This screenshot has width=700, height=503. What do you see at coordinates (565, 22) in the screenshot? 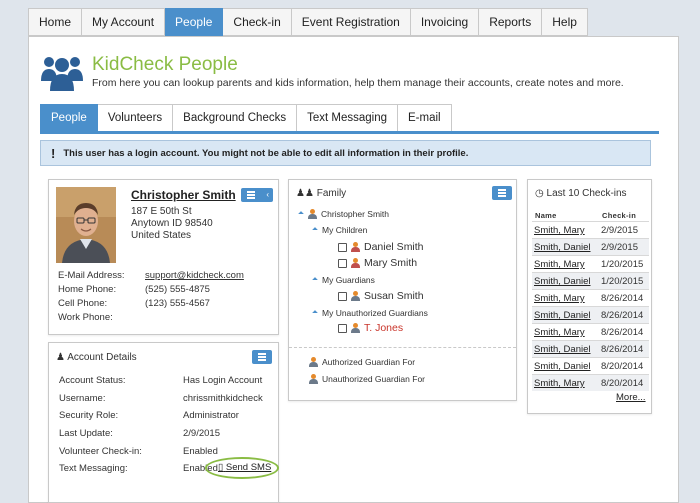
I see `top-tab-help: Help` at bounding box center [565, 22].